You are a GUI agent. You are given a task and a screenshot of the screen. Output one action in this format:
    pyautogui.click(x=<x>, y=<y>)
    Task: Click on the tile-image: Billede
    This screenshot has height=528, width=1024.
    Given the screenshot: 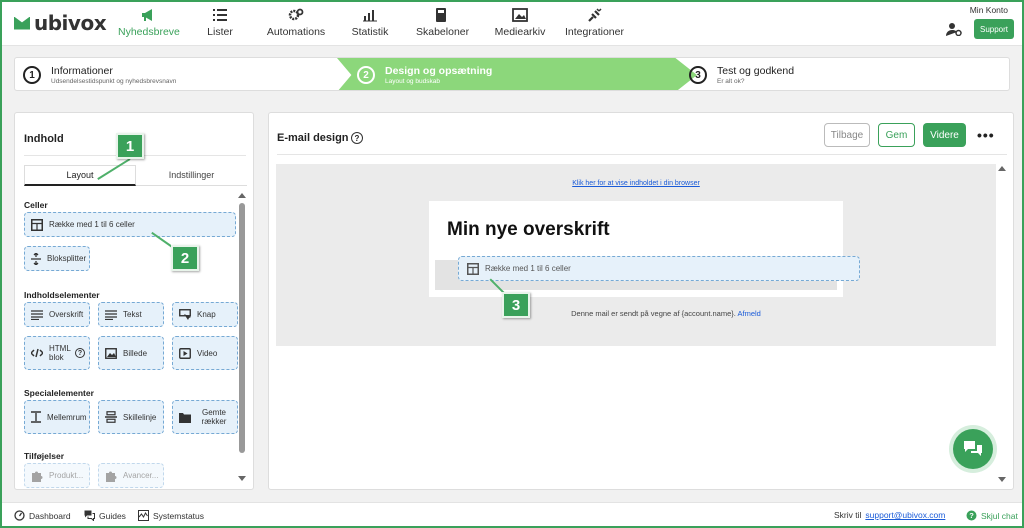 What is the action you would take?
    pyautogui.click(x=131, y=353)
    